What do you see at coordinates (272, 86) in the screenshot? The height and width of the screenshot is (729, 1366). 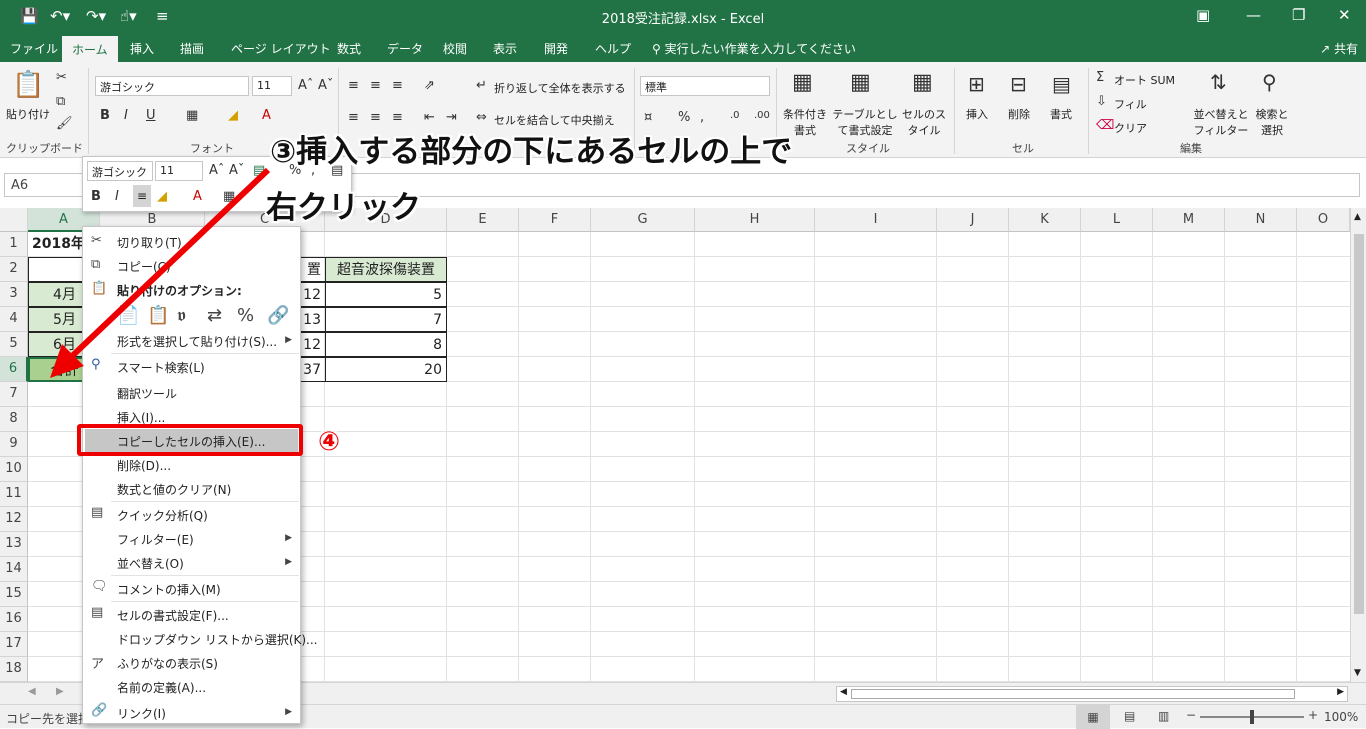 I see `font-size-select: 11` at bounding box center [272, 86].